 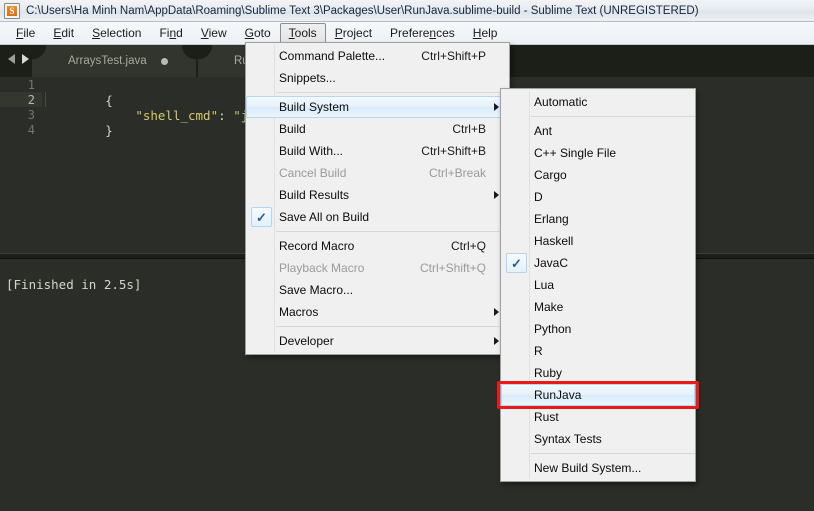 I want to click on build-system-item-r: R, so click(x=598, y=351).